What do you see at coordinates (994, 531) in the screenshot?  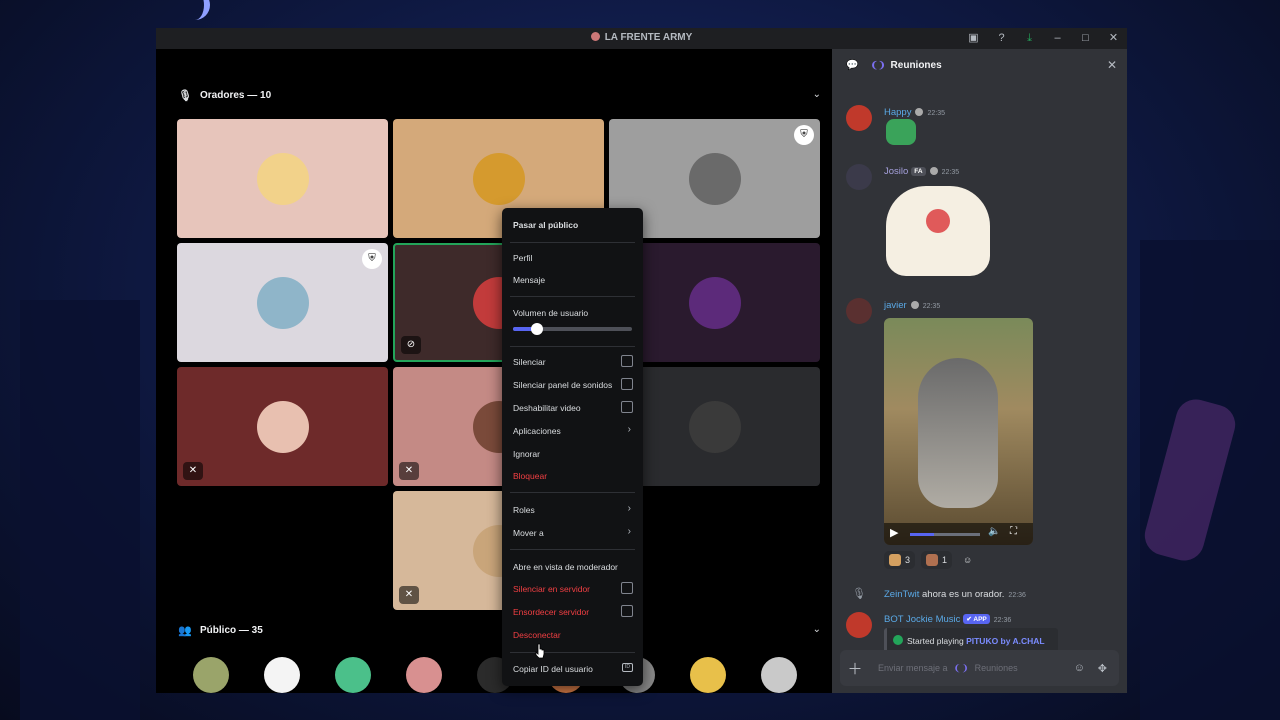 I see `volume-icon: 🔈` at bounding box center [994, 531].